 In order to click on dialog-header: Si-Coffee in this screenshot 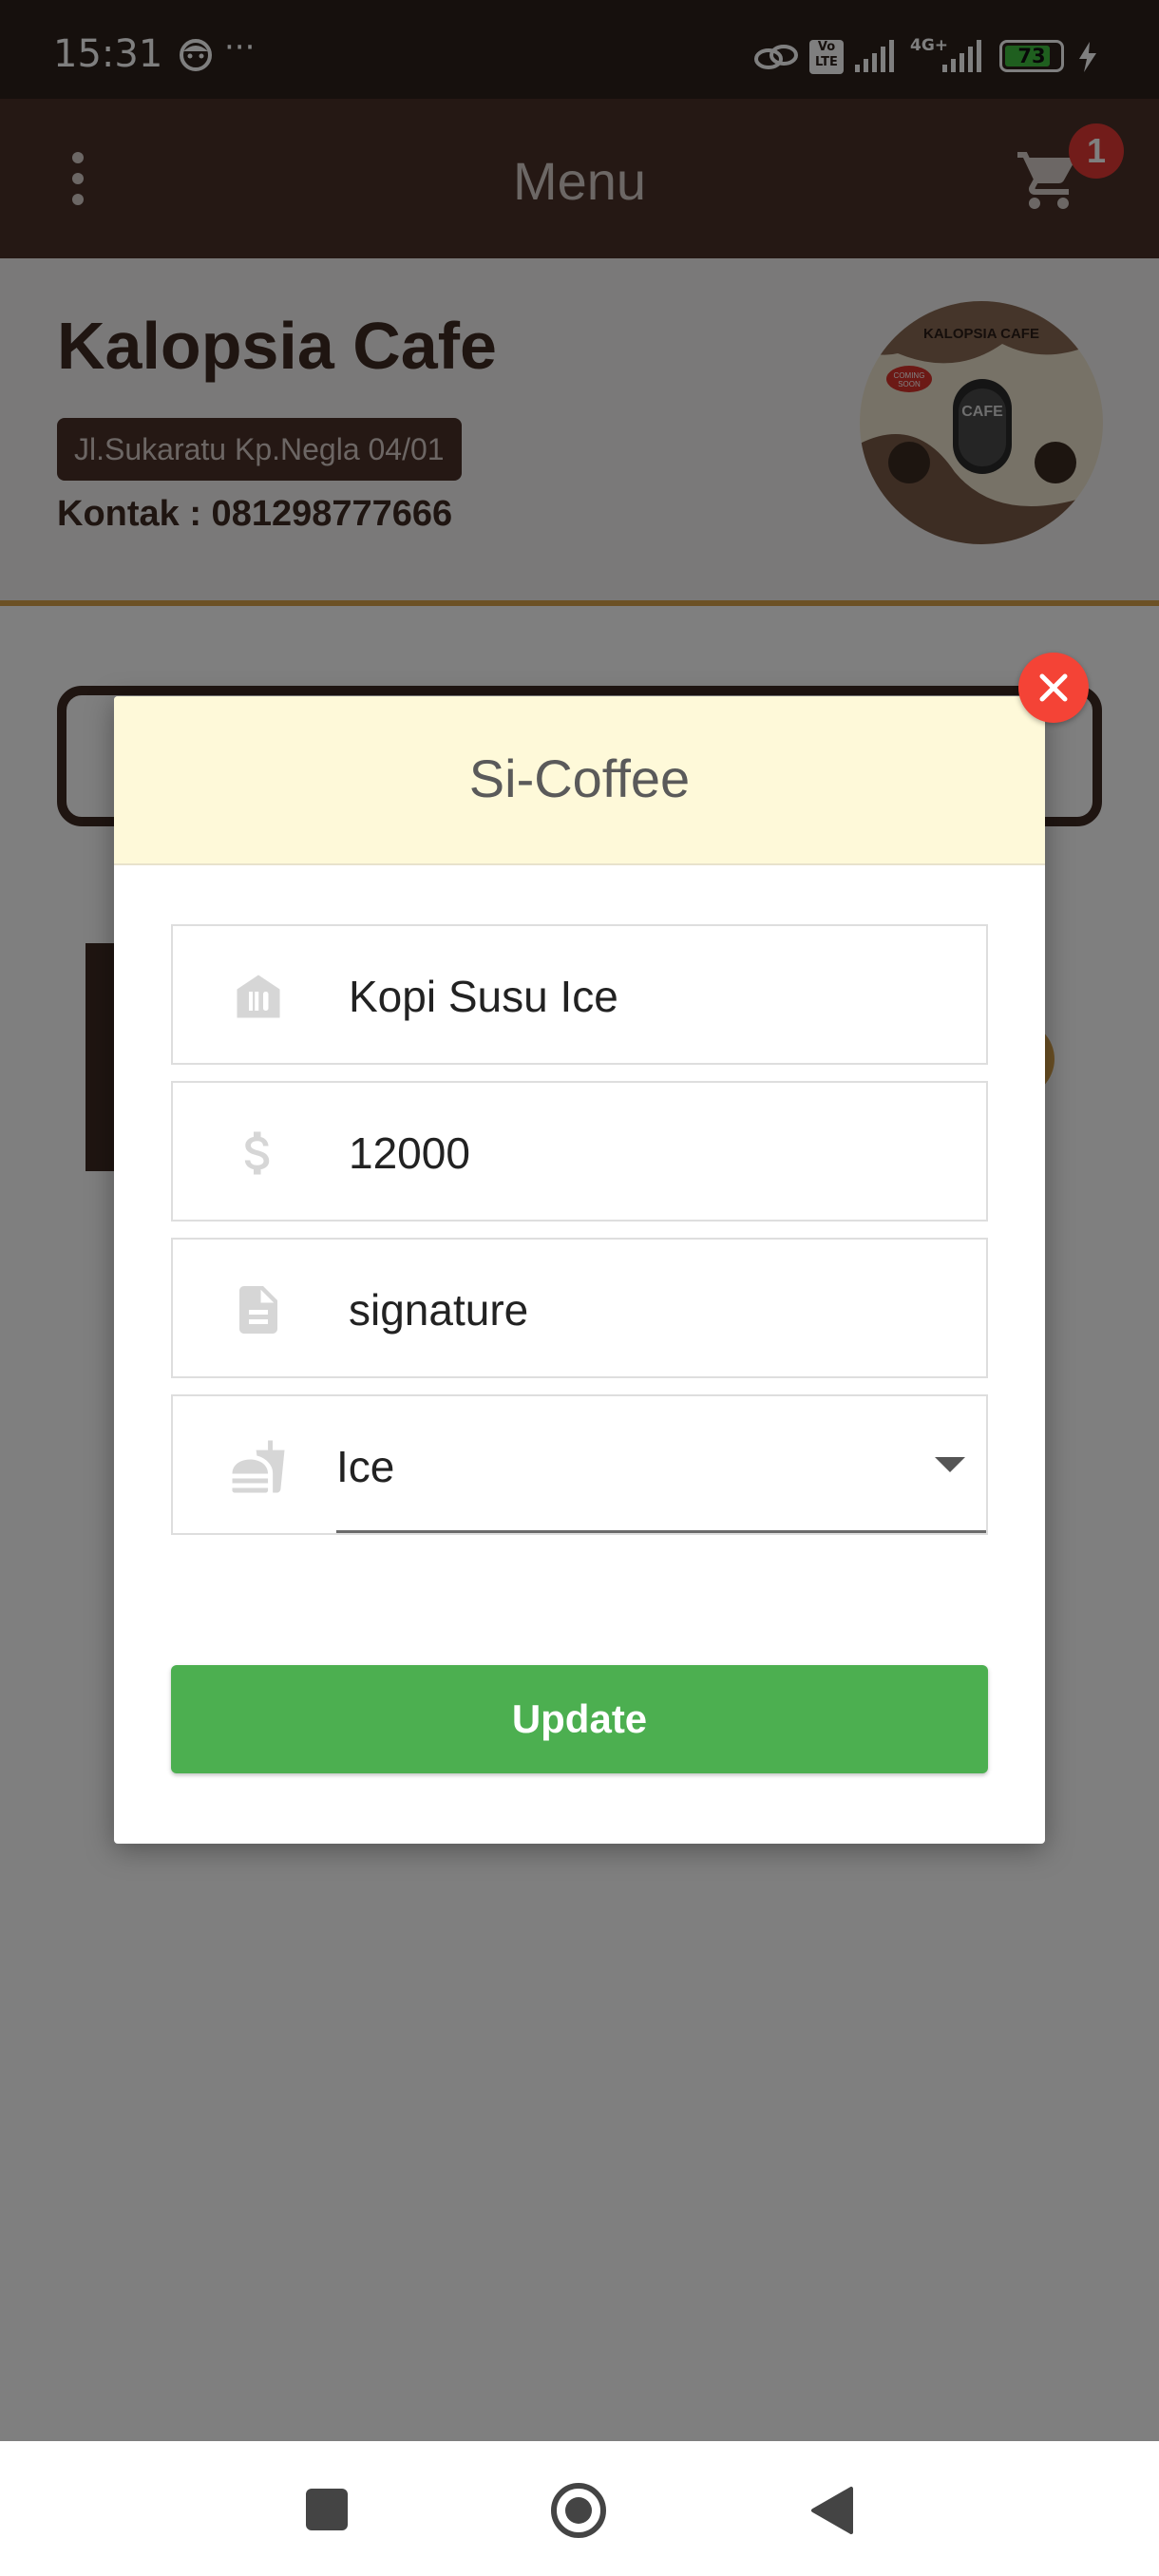, I will do `click(579, 780)`.